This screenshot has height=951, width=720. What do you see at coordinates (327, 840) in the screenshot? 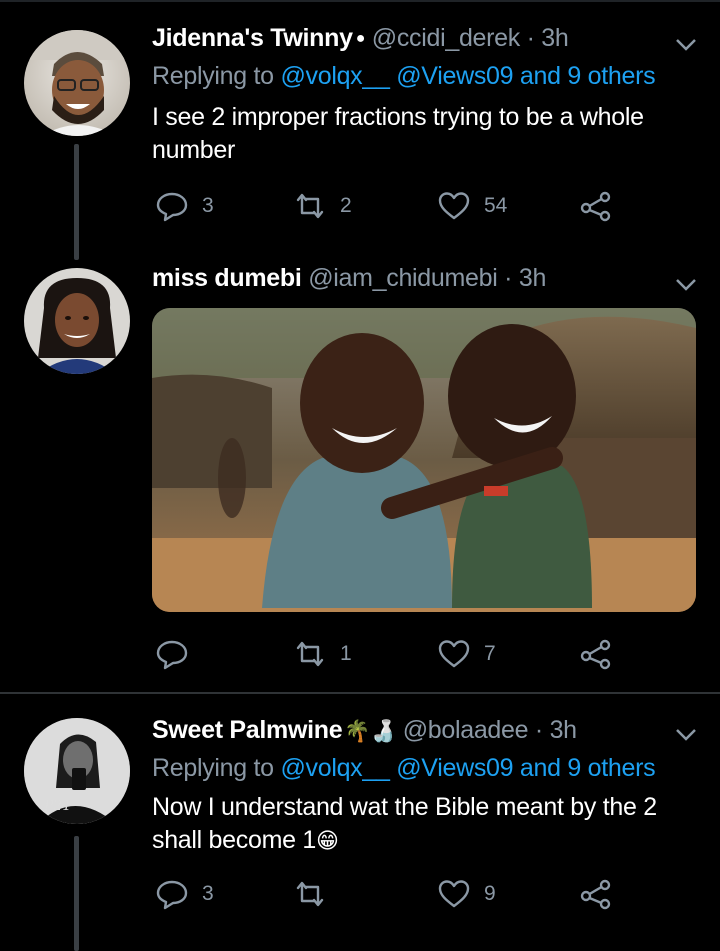
I see `grin-emoji: 😁` at bounding box center [327, 840].